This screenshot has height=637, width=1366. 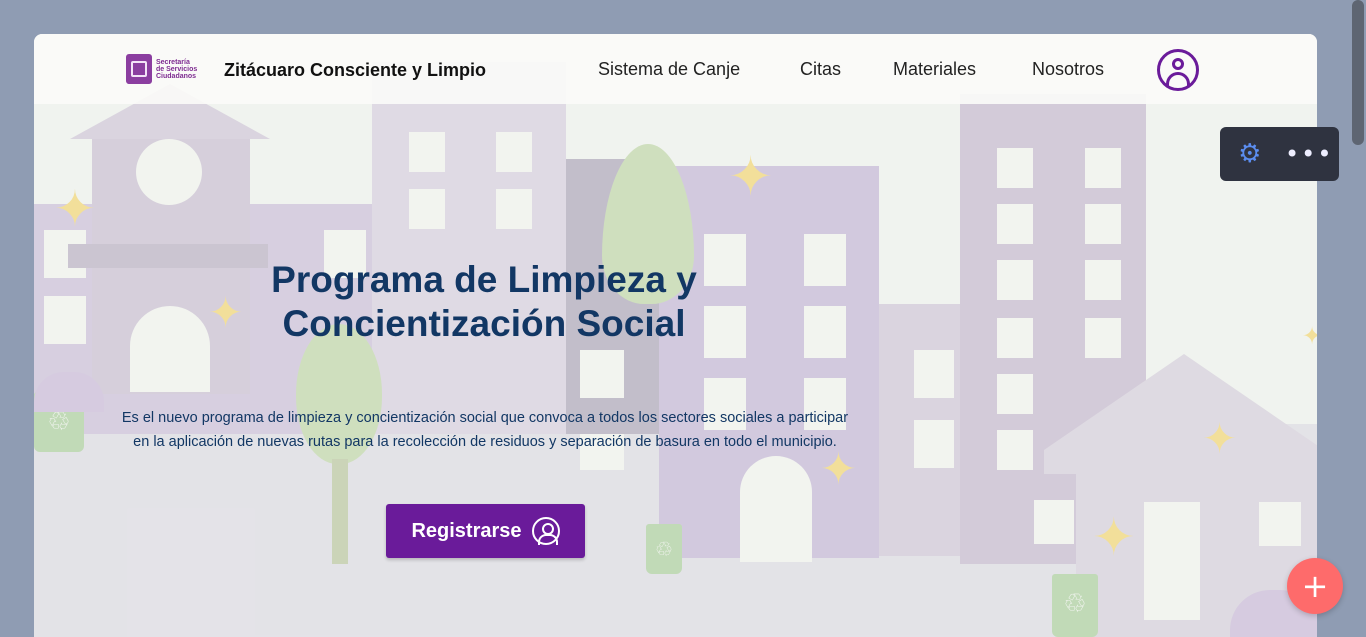 I want to click on logo-text: Secretaría de Servicios Ciudadanos, so click(x=177, y=69).